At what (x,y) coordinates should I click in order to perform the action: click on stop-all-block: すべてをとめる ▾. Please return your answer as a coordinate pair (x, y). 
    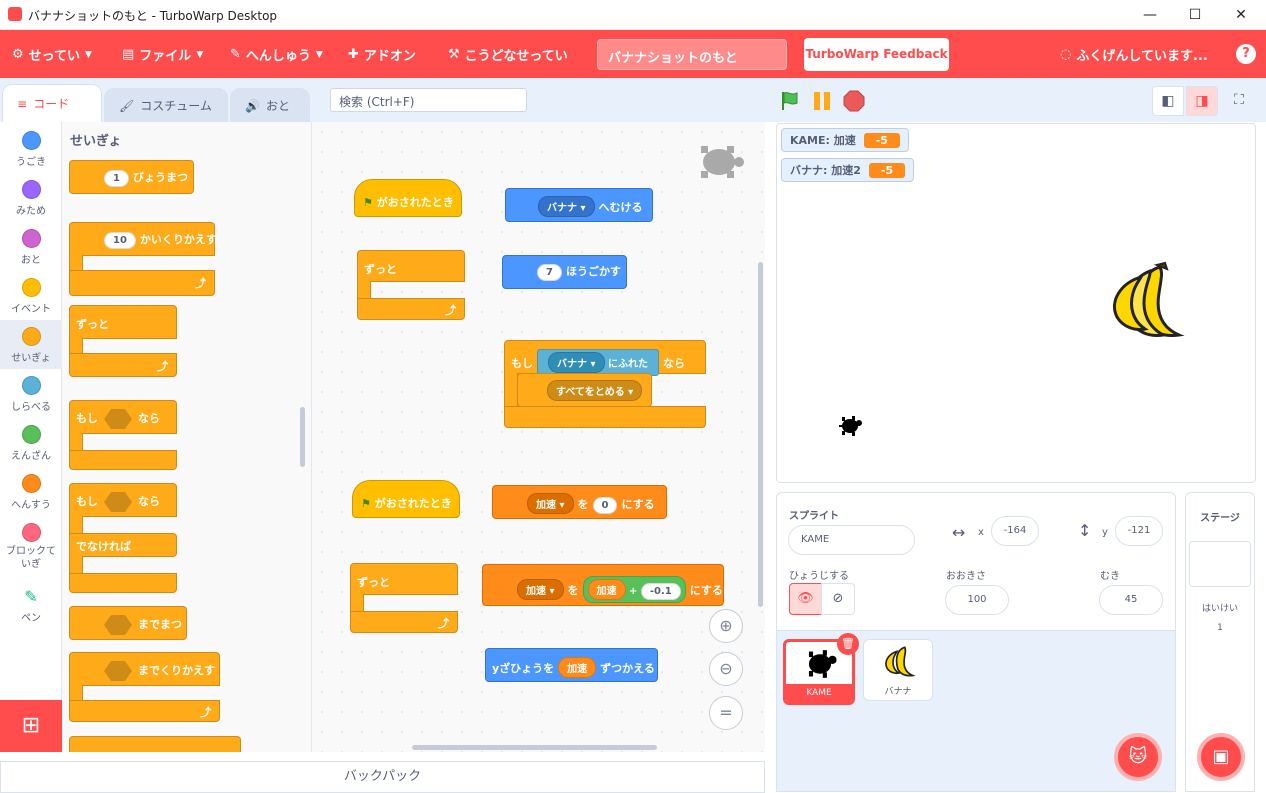
    Looking at the image, I should click on (584, 390).